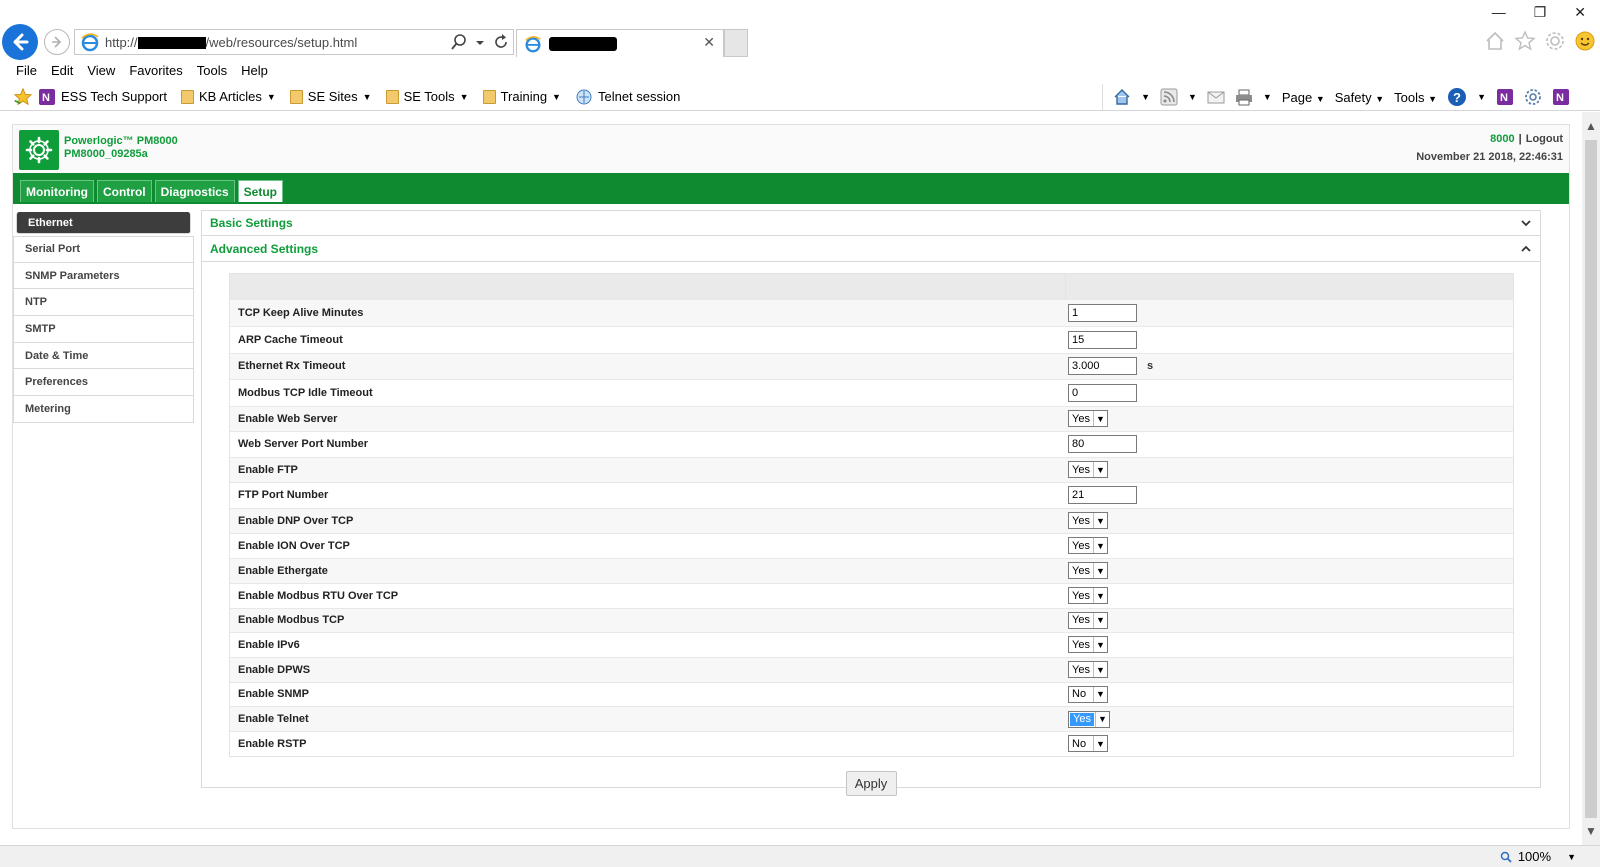  I want to click on enable-snmp-select: No ▼, so click(1088, 694).